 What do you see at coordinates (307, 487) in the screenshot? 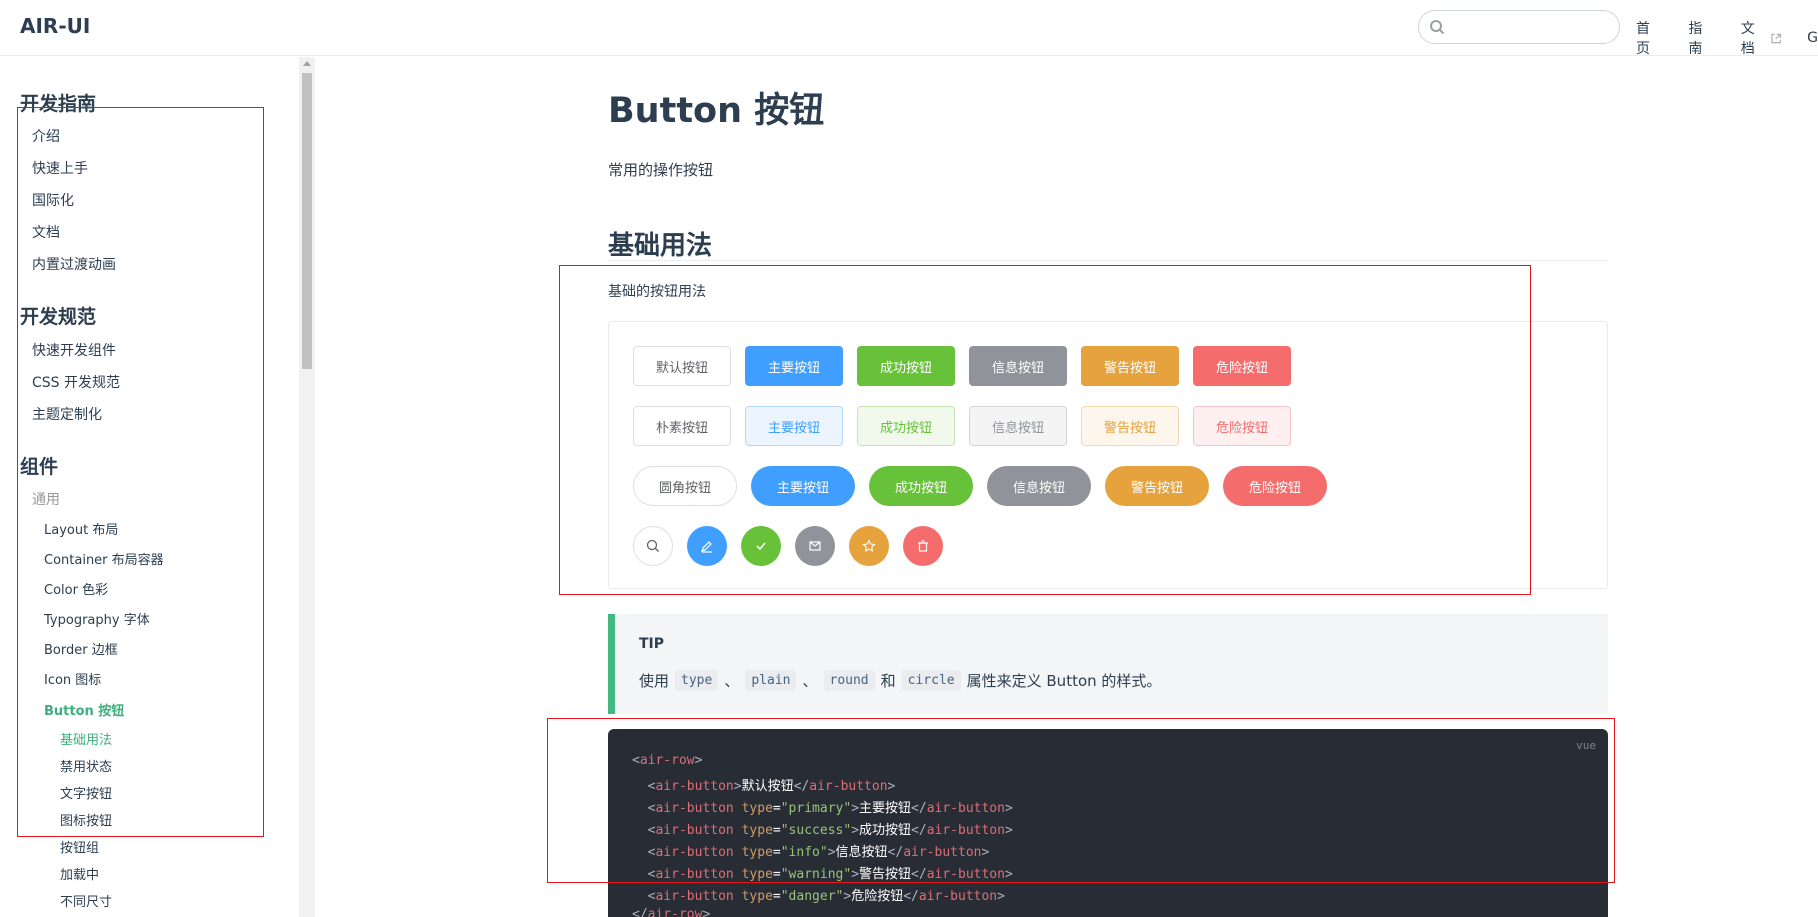
I see `sidebar-scrollbar` at bounding box center [307, 487].